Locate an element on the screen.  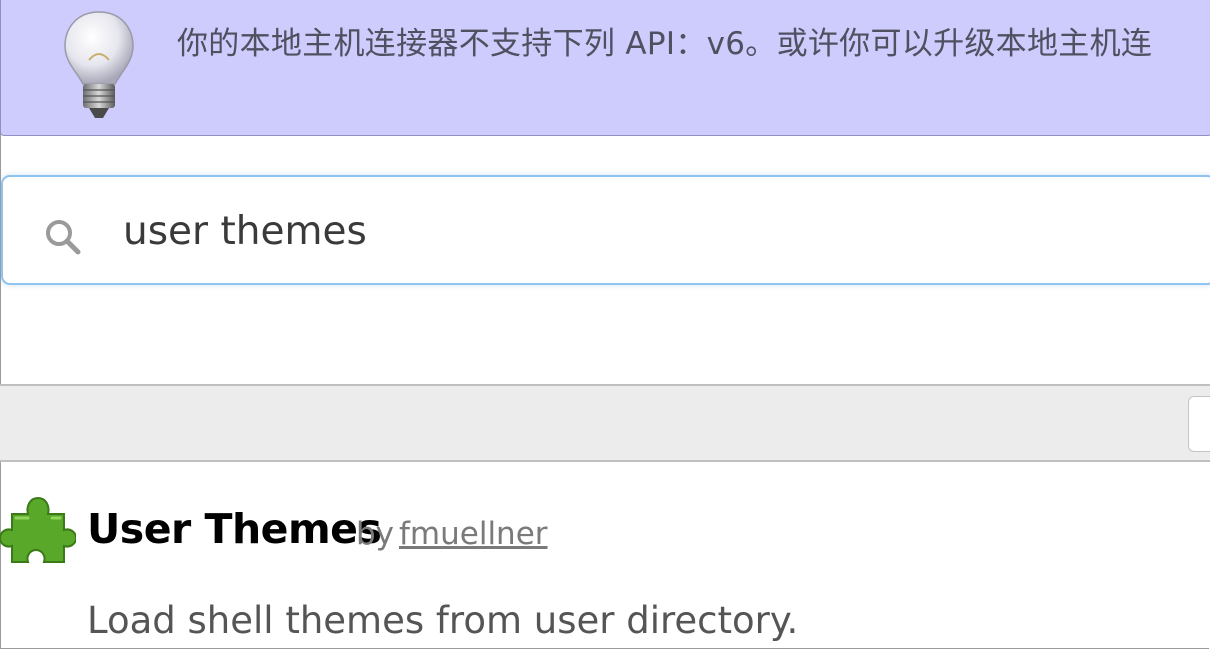
toolbar-button is located at coordinates (1199, 424).